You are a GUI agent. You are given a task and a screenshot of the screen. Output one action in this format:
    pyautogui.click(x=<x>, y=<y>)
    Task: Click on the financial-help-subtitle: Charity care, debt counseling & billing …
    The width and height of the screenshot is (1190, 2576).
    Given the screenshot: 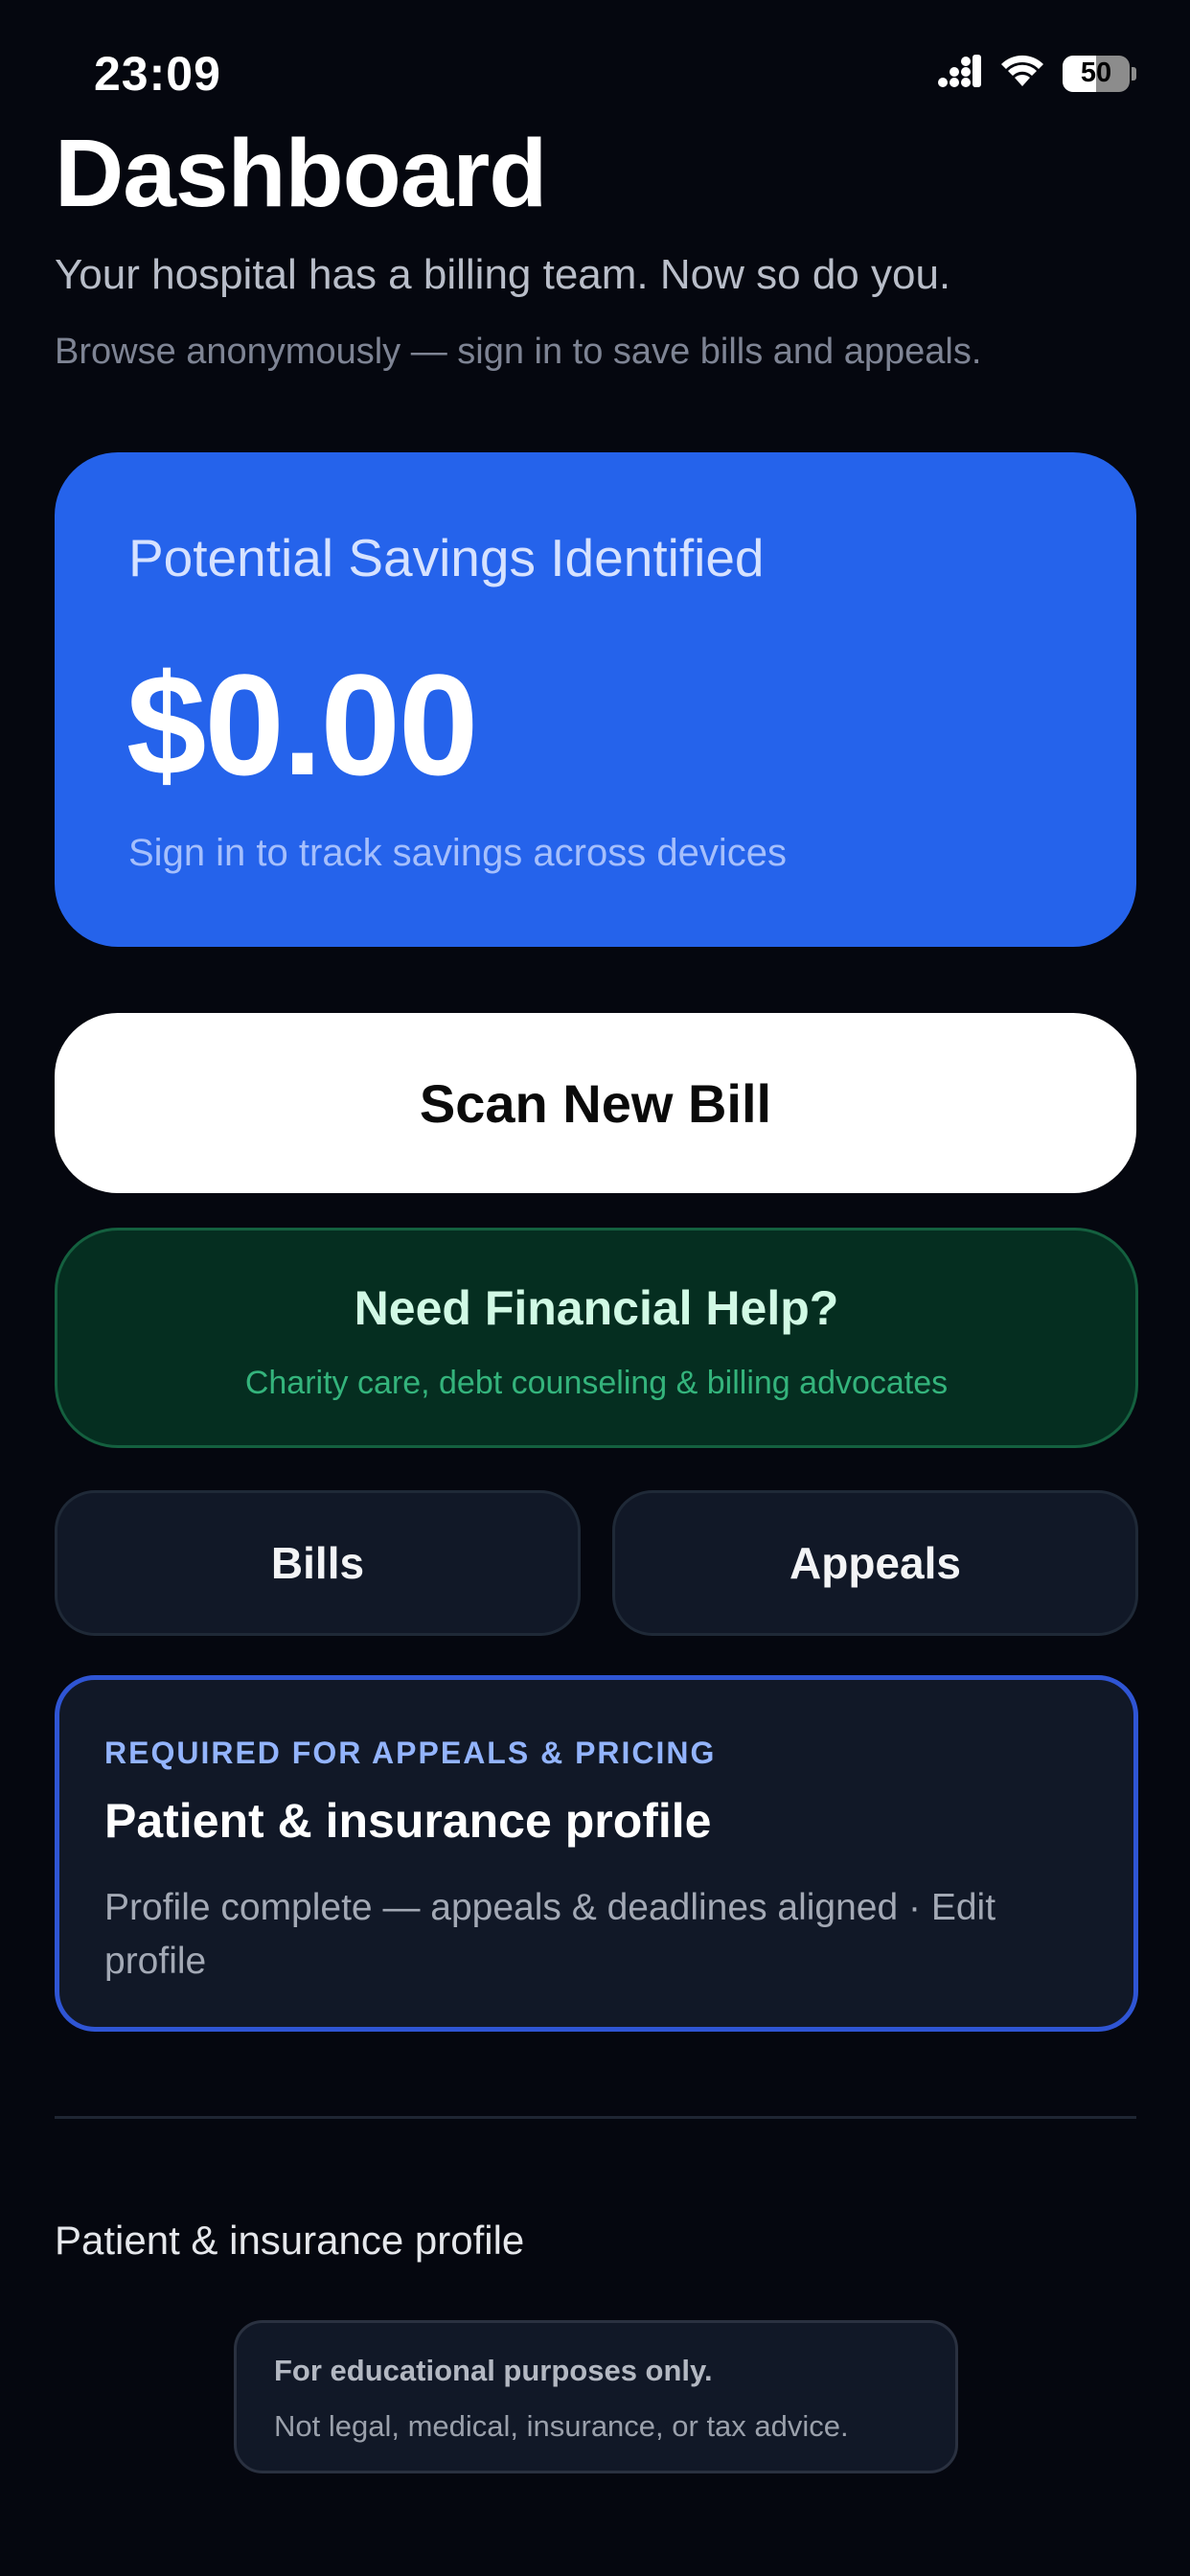 What is the action you would take?
    pyautogui.click(x=596, y=1383)
    